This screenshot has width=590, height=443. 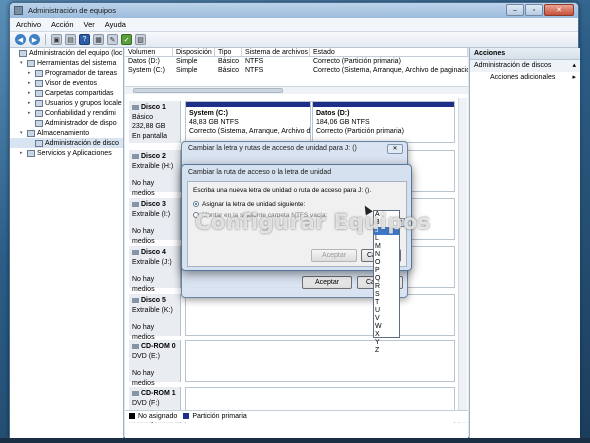 I want to click on tree-item: Administración de disco, so click(x=66, y=143).